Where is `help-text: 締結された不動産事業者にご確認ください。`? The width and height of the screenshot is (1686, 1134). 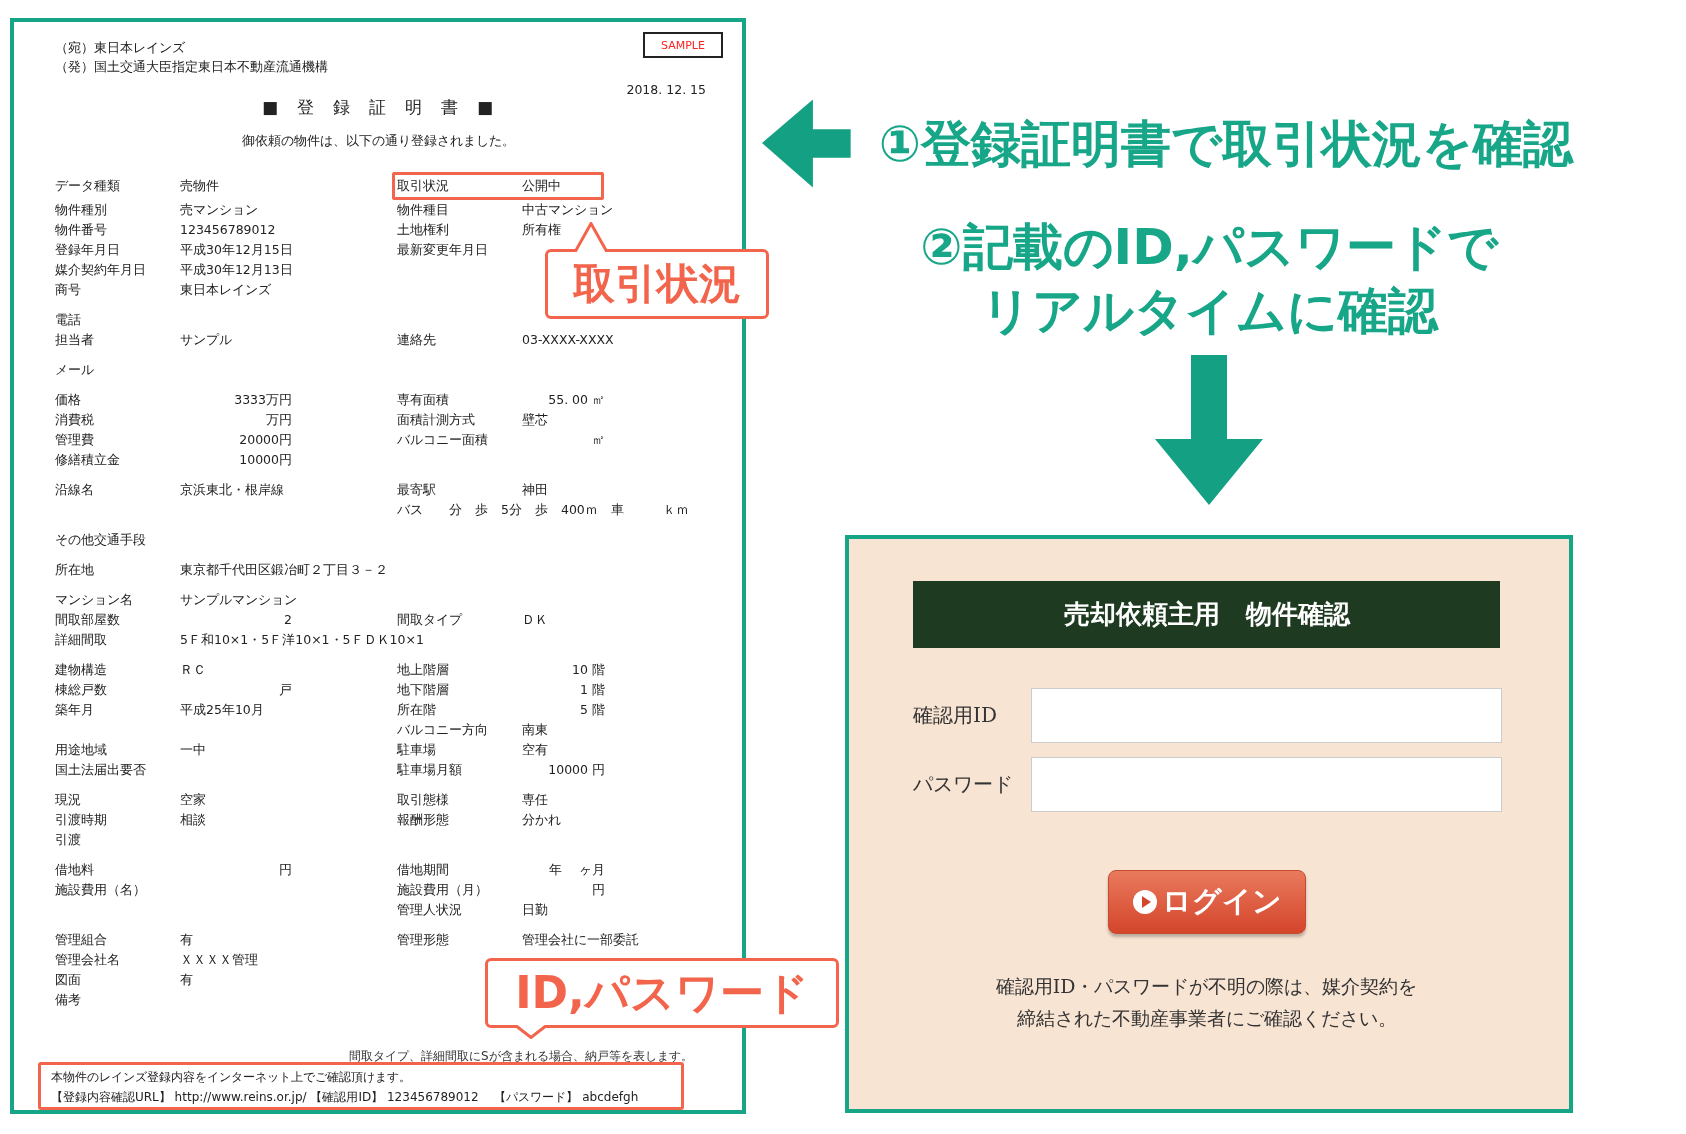 help-text: 締結された不動産事業者にご確認ください。 is located at coordinates (1206, 1018).